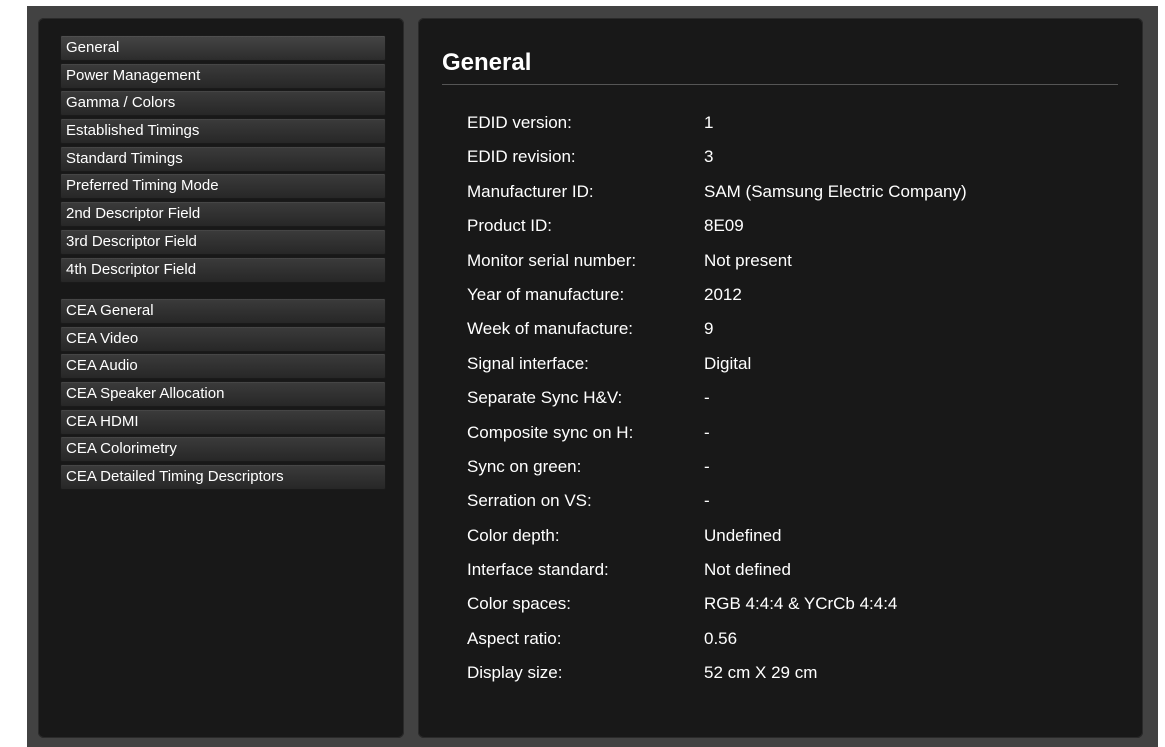 This screenshot has width=1165, height=747. I want to click on property-row-monitor-serial-number: Monitor serial number: Not present, so click(787, 267).